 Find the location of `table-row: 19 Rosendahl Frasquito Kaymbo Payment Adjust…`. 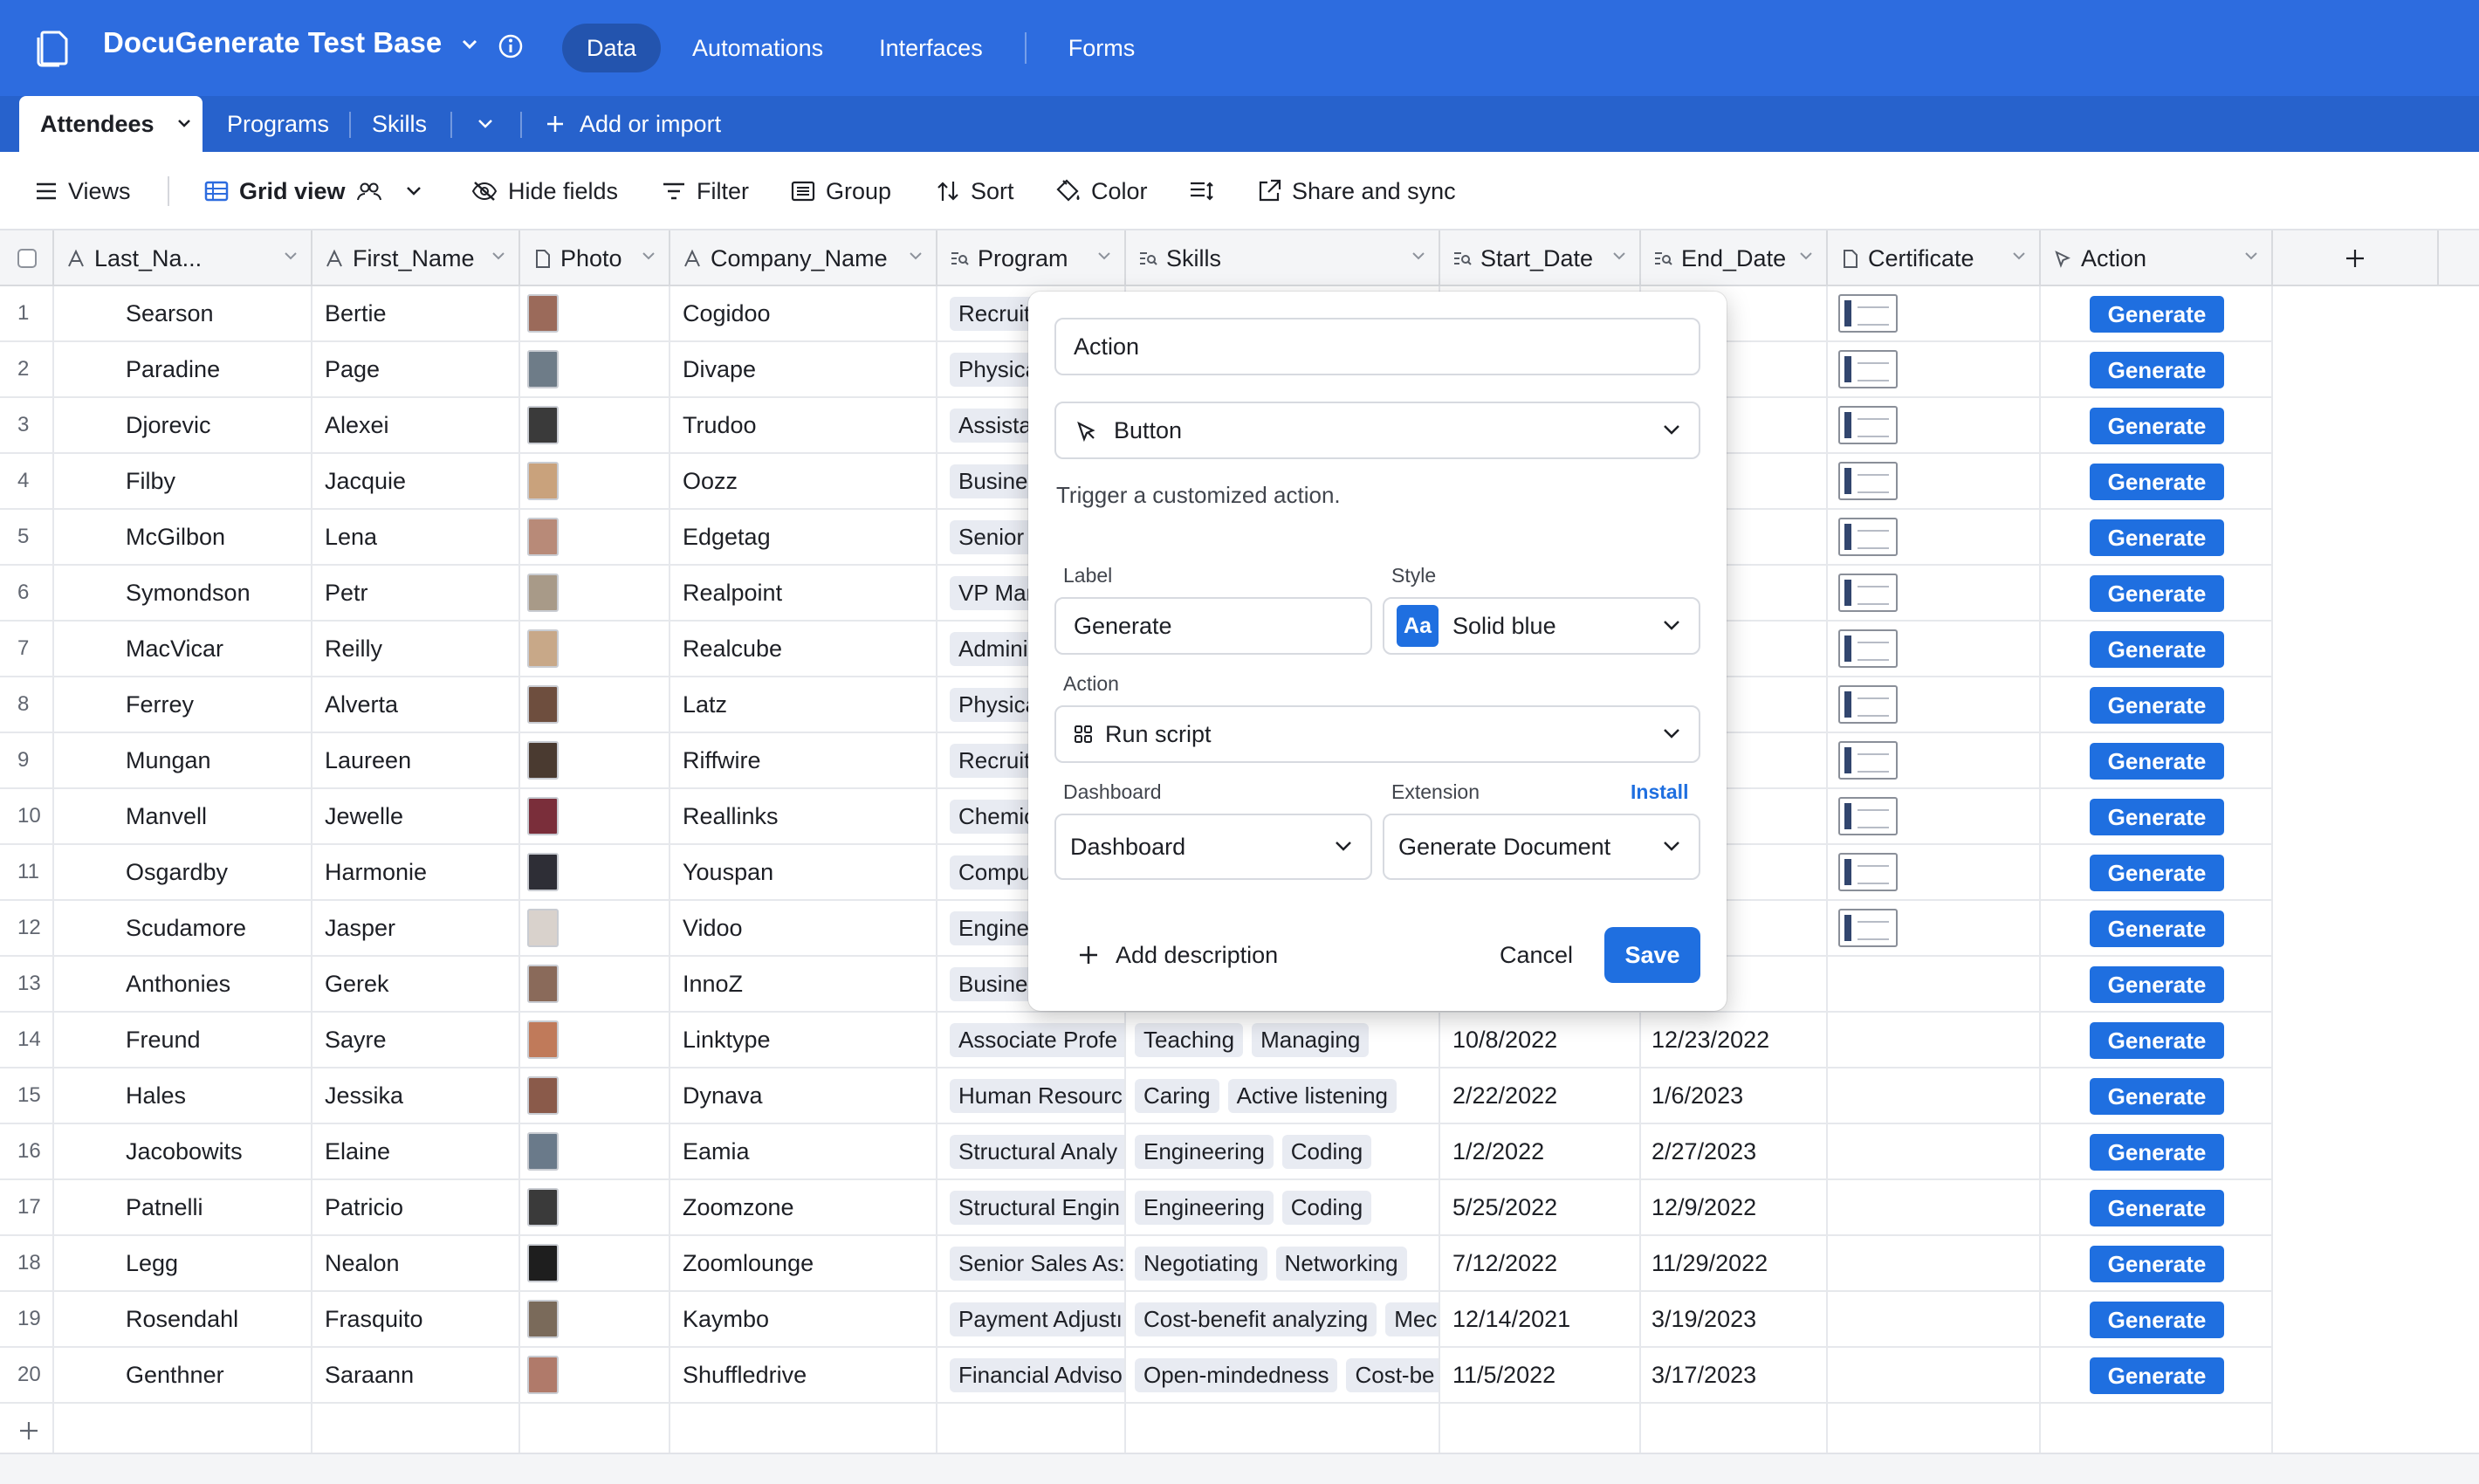

table-row: 19 Rosendahl Frasquito Kaymbo Payment Adjust… is located at coordinates (1137, 1320).